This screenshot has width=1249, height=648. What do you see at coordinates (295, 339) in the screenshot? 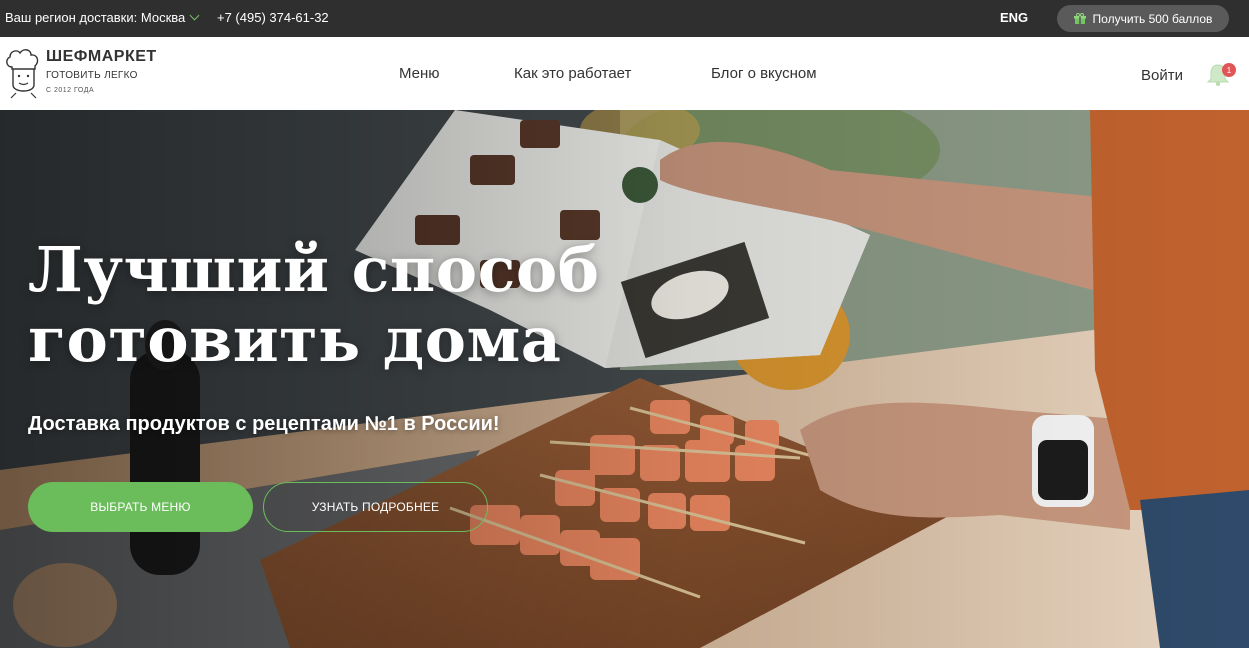
I see `hero-title-line-2: готовить дома` at bounding box center [295, 339].